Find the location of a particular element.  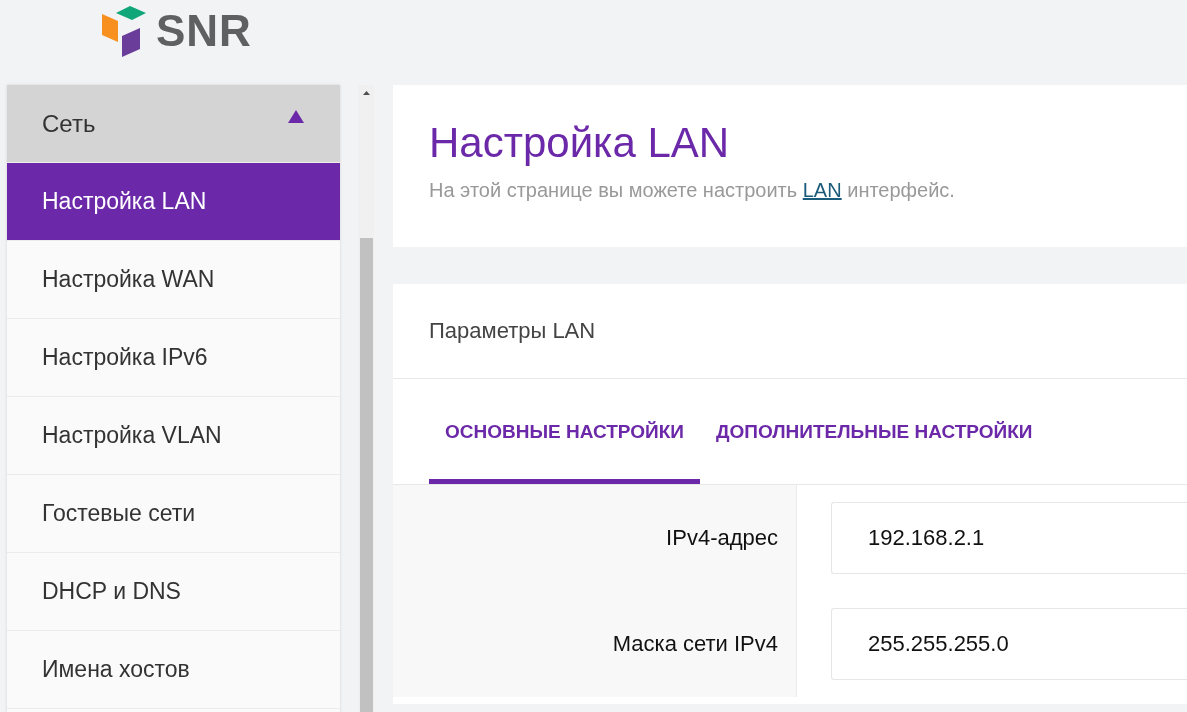

card-title: Параметры LAN is located at coordinates (790, 331).